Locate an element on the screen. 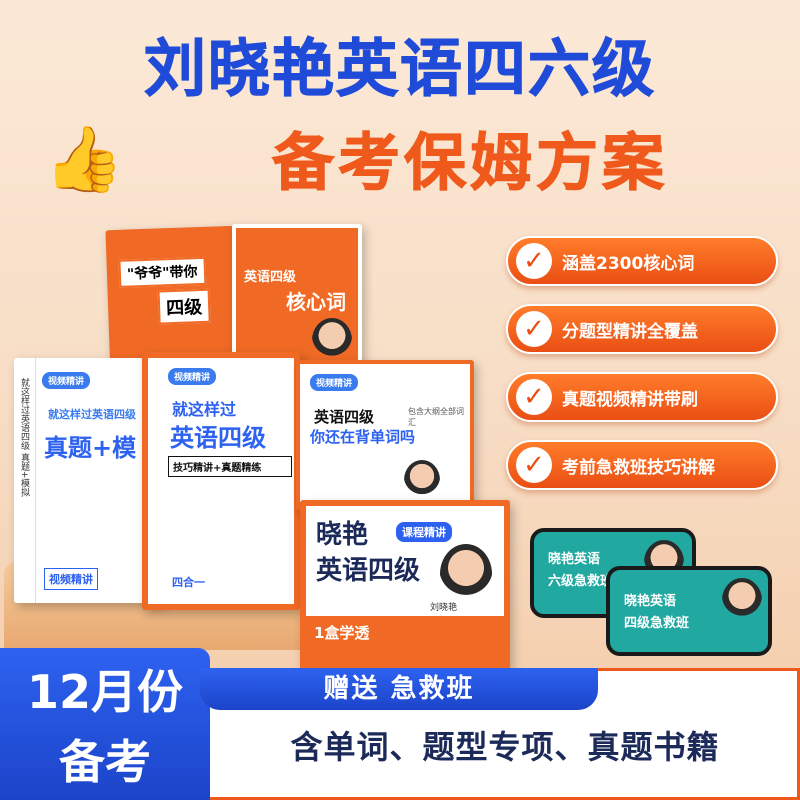  book-real-exam-title: 真题+模 is located at coordinates (90, 448).